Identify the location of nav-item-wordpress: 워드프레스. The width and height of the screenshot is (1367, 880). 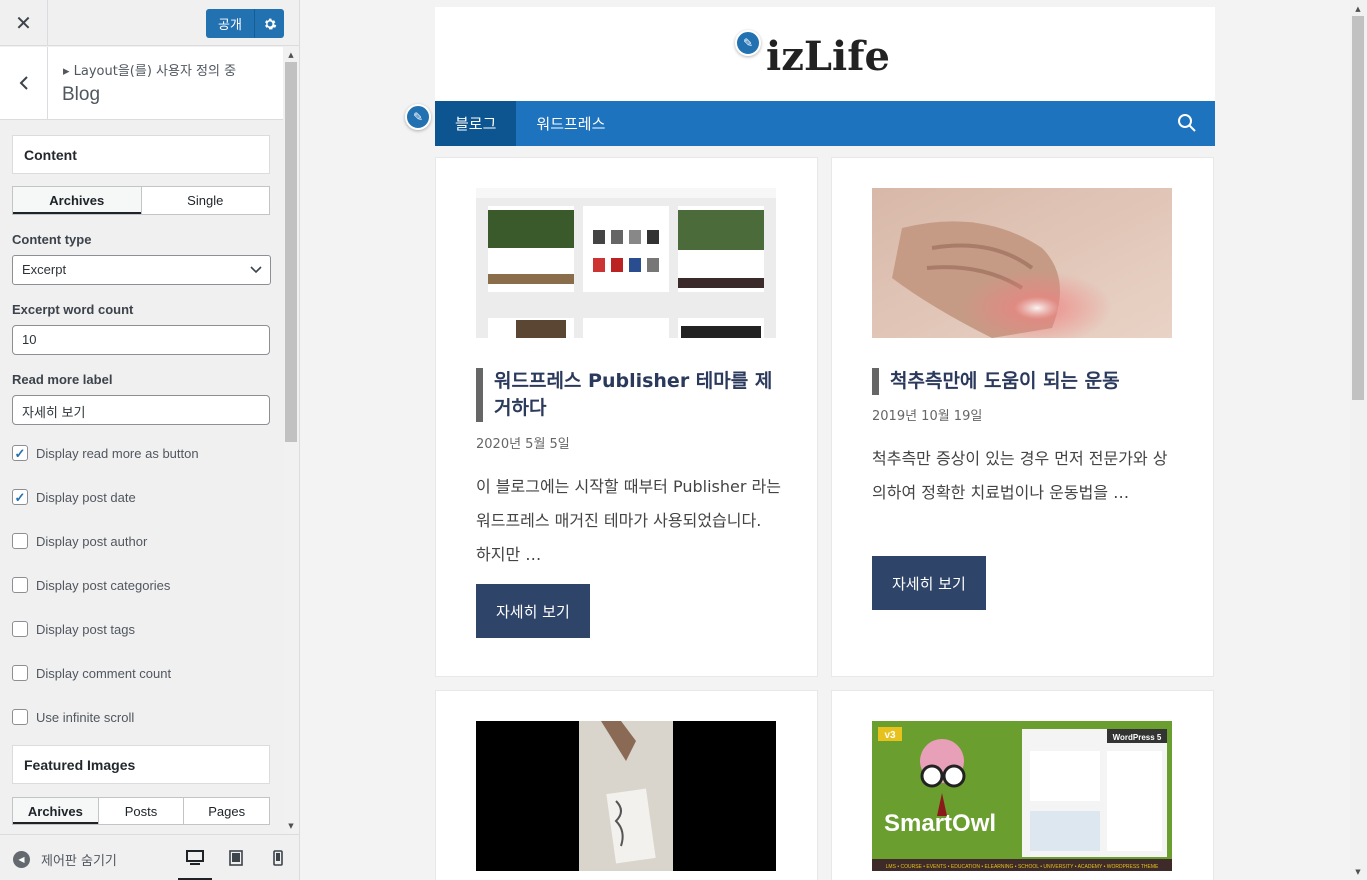
(570, 123).